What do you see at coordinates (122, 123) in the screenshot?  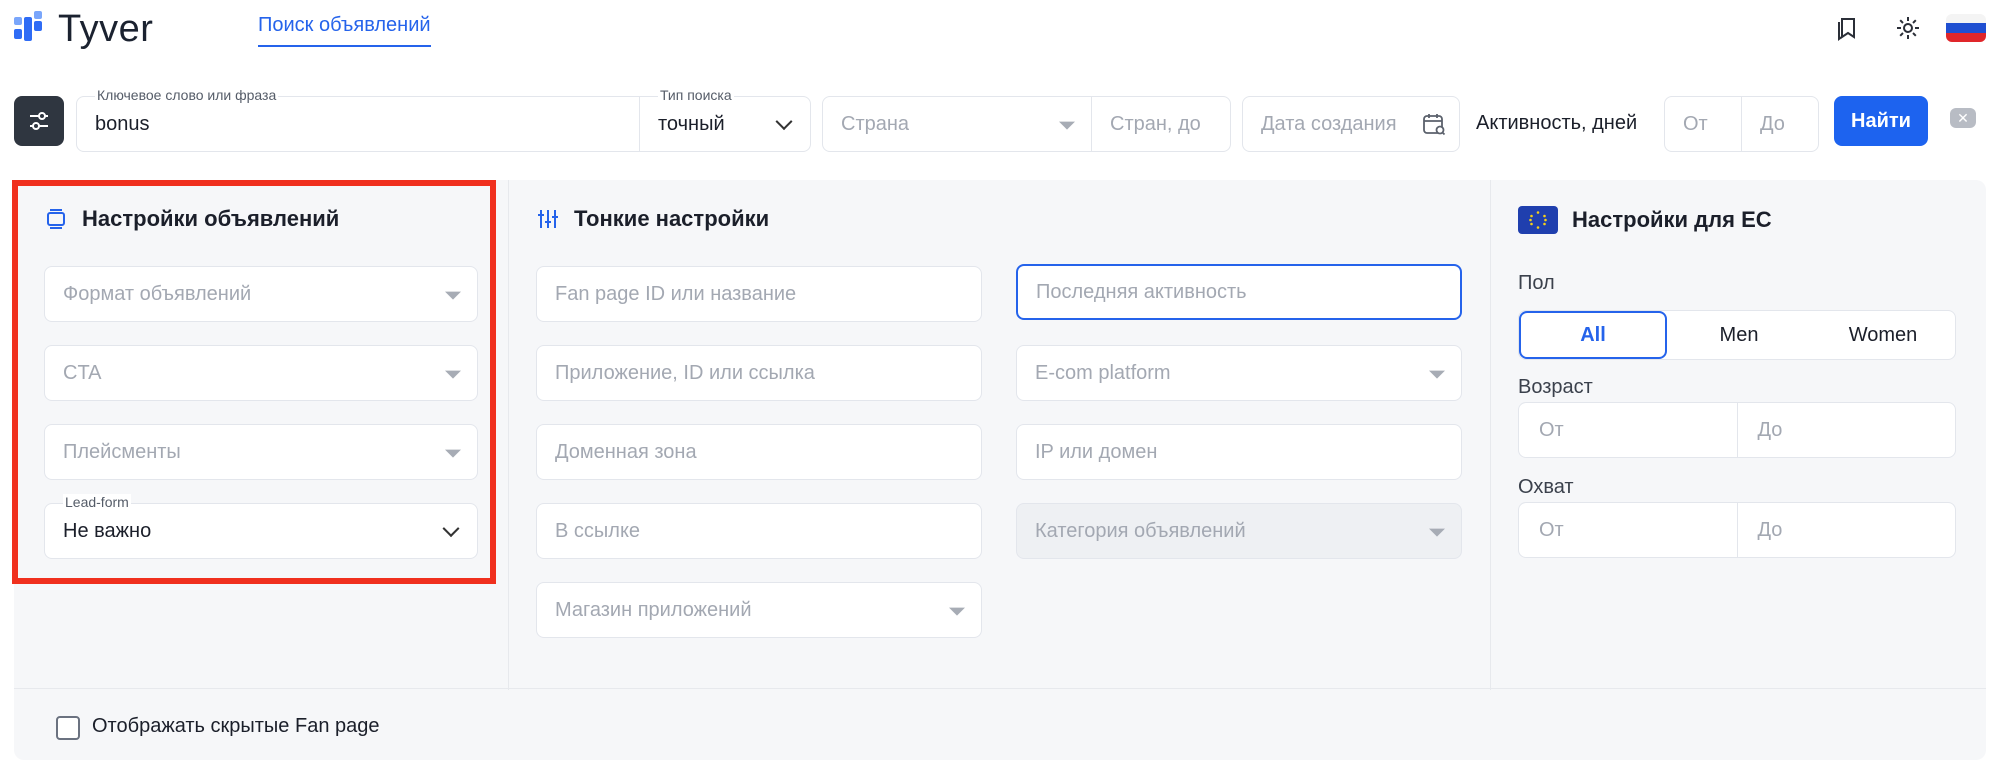 I see `keyword-value: bonus` at bounding box center [122, 123].